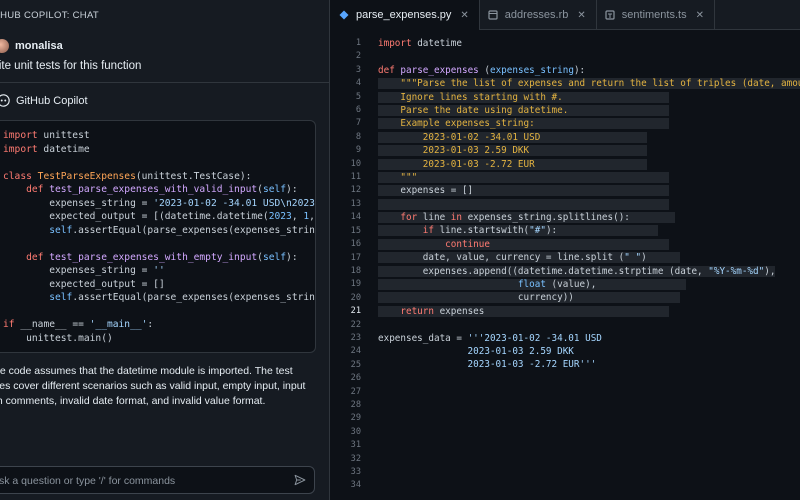 Image resolution: width=800 pixels, height=500 pixels. Describe the element at coordinates (355, 431) in the screenshot. I see `line-number: 30` at that location.